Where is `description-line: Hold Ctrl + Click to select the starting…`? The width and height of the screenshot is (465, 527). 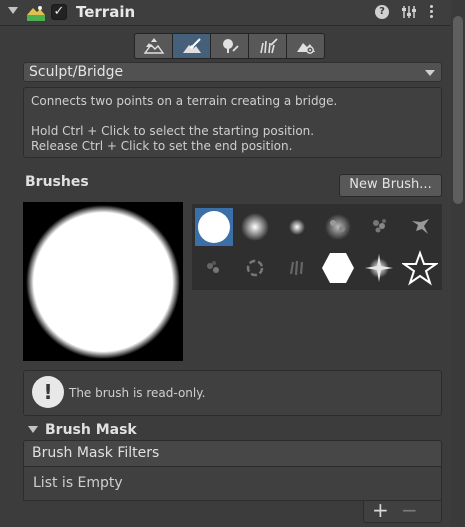 description-line: Hold Ctrl + Click to select the starting… is located at coordinates (173, 131).